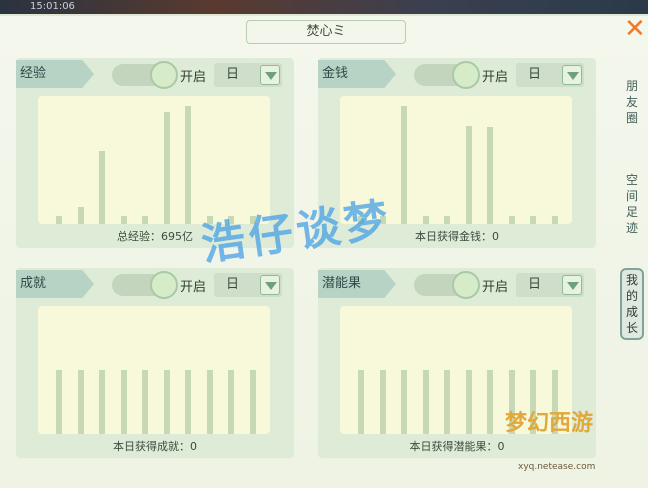 The width and height of the screenshot is (648, 488). I want to click on panel-label: 潜能果, so click(357, 284).